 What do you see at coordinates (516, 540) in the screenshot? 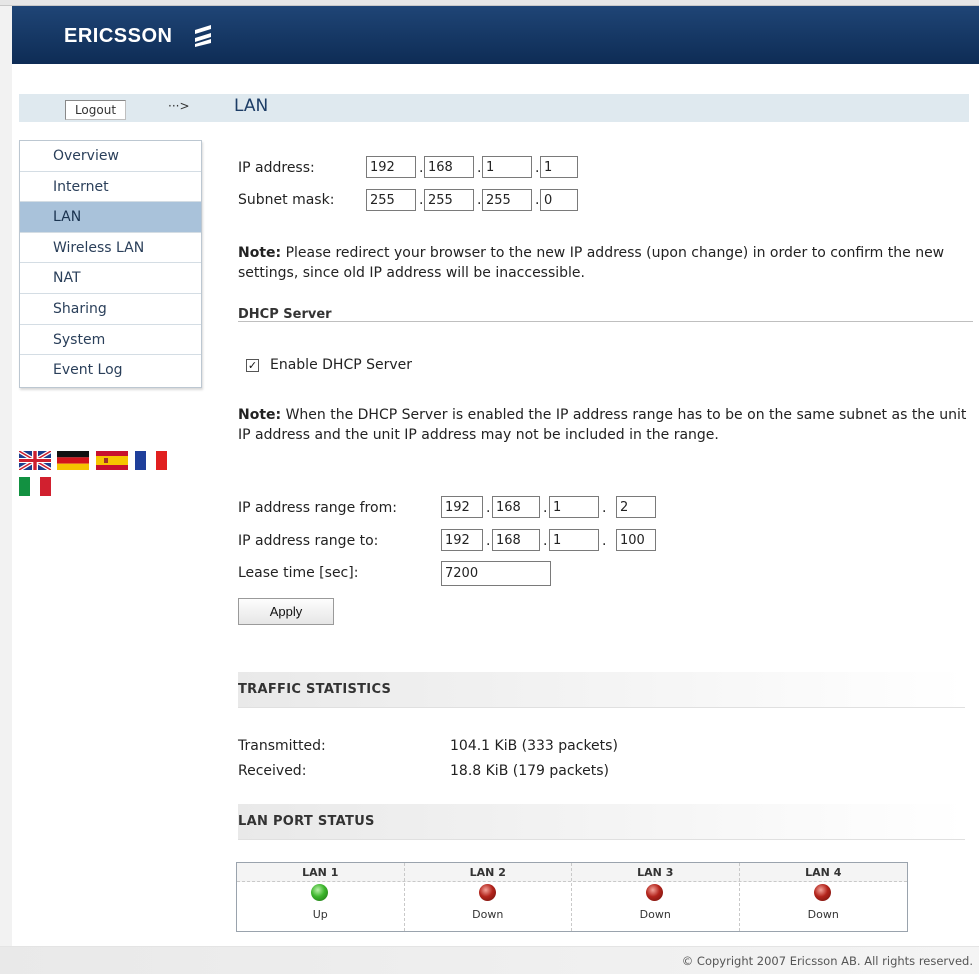
I see `range-to-octet-2-input` at bounding box center [516, 540].